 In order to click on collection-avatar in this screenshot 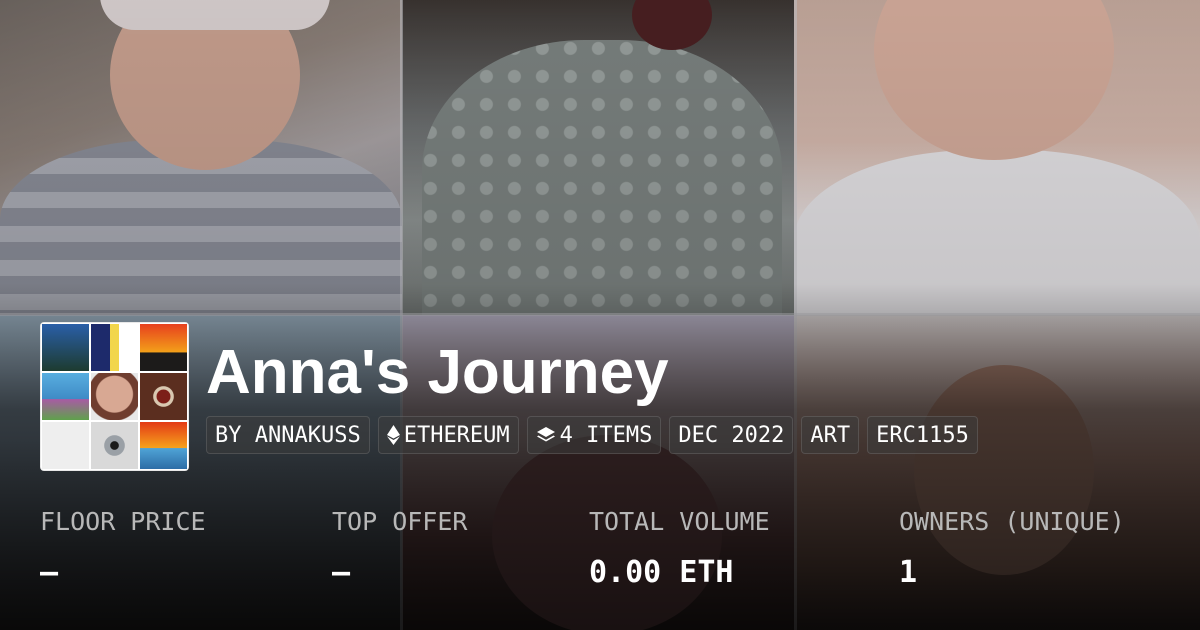, I will do `click(114, 396)`.